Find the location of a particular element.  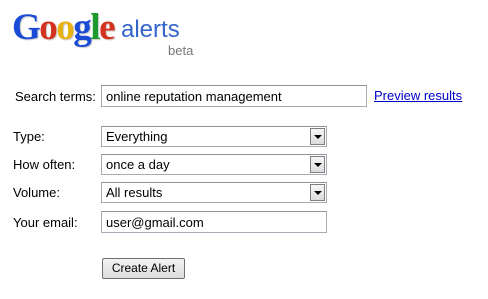

google-wordmark: Google is located at coordinates (63, 27).